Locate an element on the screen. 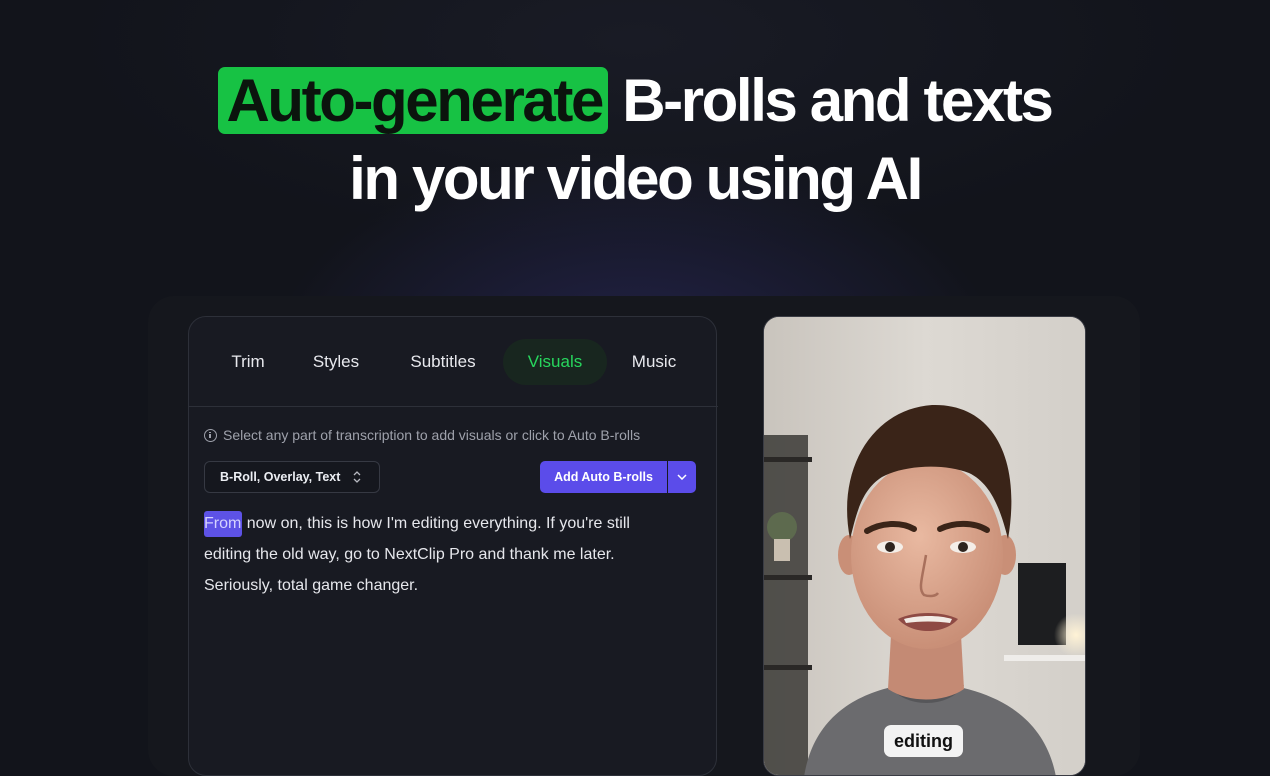 Image resolution: width=1270 pixels, height=776 pixels. selected-word: From is located at coordinates (223, 524).